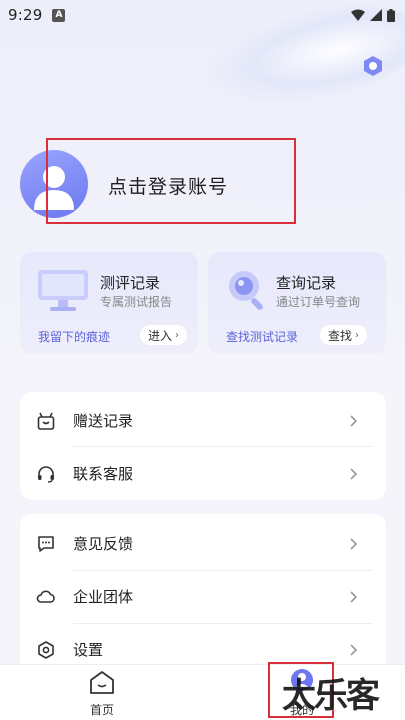  Describe the element at coordinates (203, 420) in the screenshot. I see `menu-item-gift-records: 赠送记录` at that location.